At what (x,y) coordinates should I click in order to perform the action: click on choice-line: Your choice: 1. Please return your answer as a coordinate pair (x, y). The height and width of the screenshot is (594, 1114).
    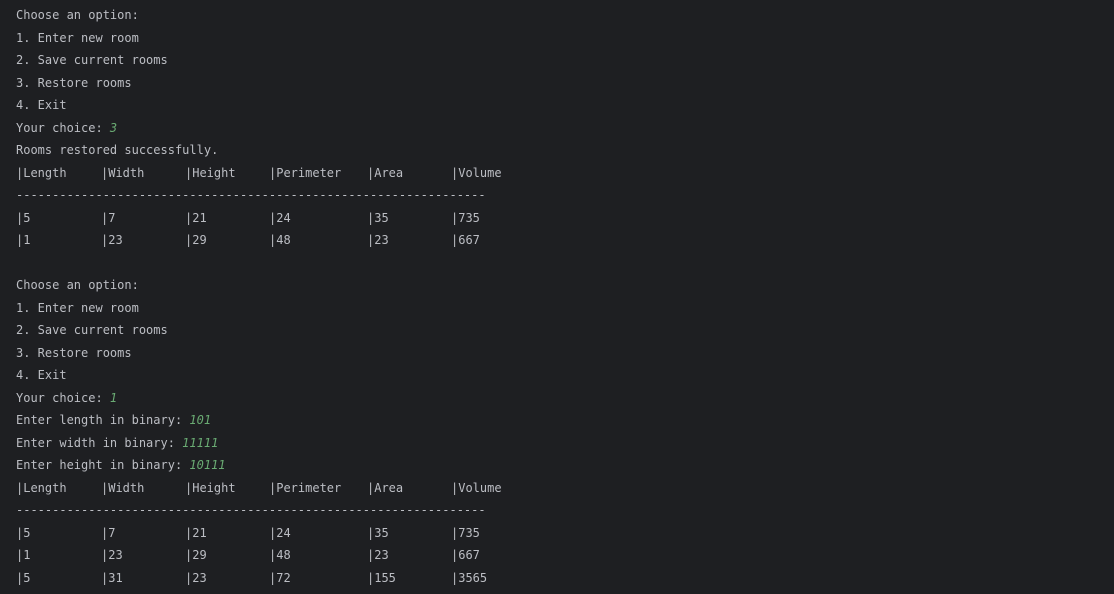
    Looking at the image, I should click on (556, 398).